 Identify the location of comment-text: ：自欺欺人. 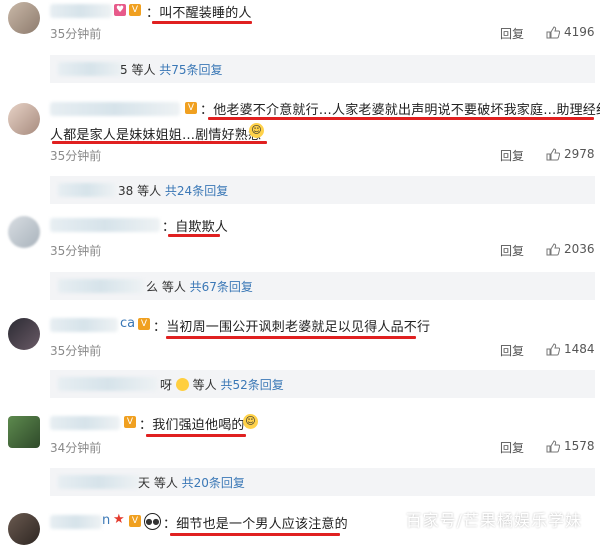
(195, 227).